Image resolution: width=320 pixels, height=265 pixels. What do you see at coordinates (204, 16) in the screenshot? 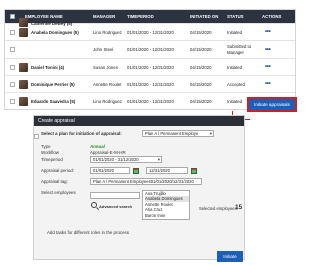
I see `column-initiated-on: INITIATED ON` at bounding box center [204, 16].